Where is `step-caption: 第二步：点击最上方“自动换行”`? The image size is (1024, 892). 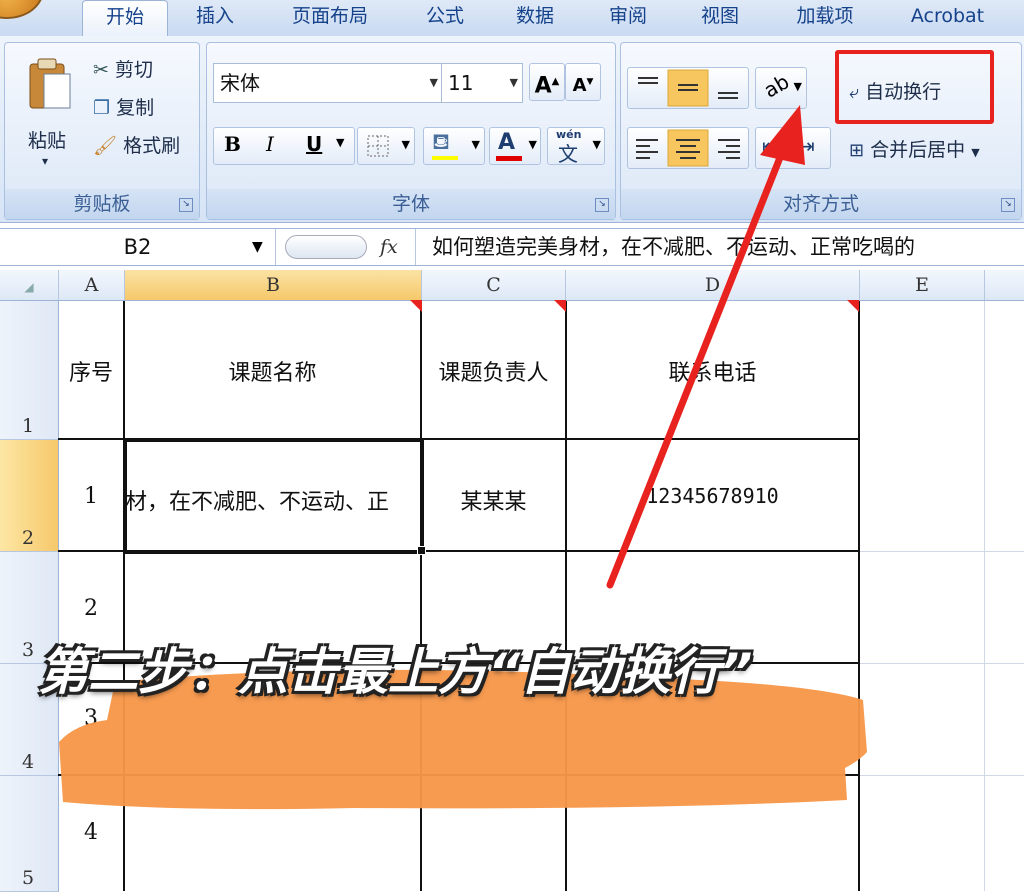 step-caption: 第二步：点击最上方“自动换行” is located at coordinates (395, 672).